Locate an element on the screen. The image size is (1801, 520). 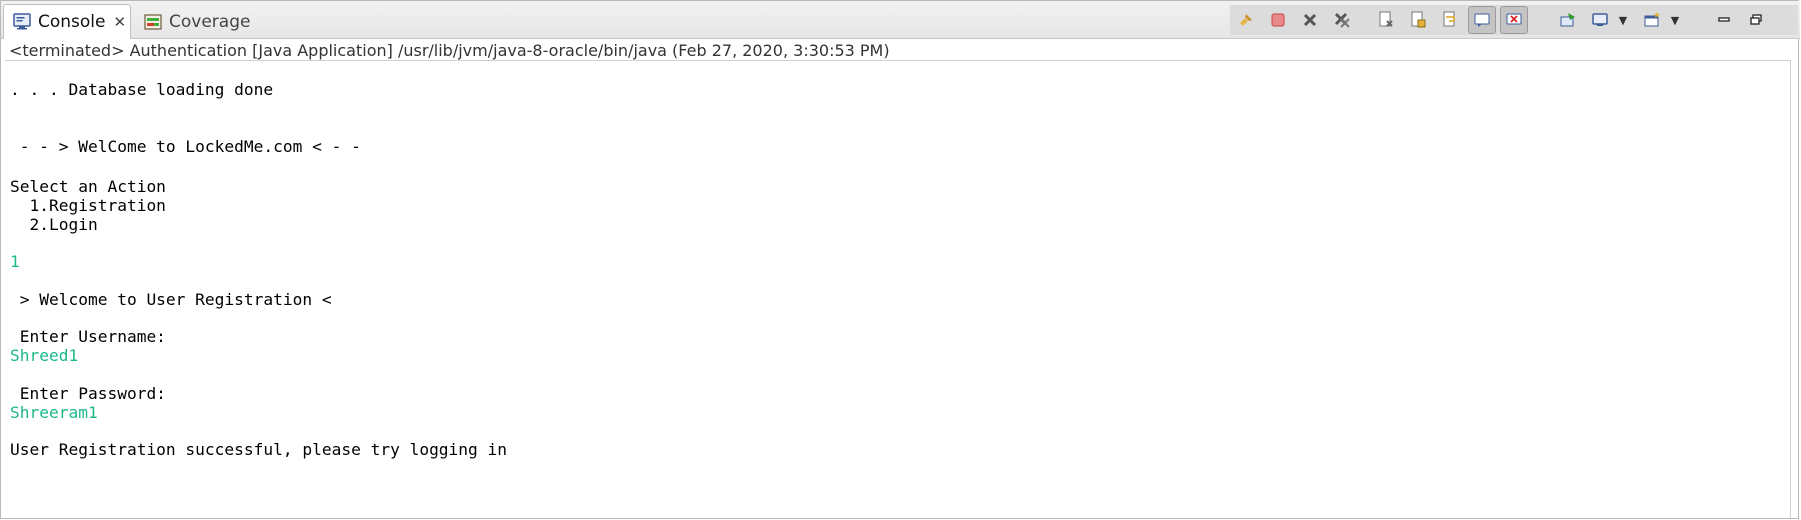
console-icon is located at coordinates (22, 22).